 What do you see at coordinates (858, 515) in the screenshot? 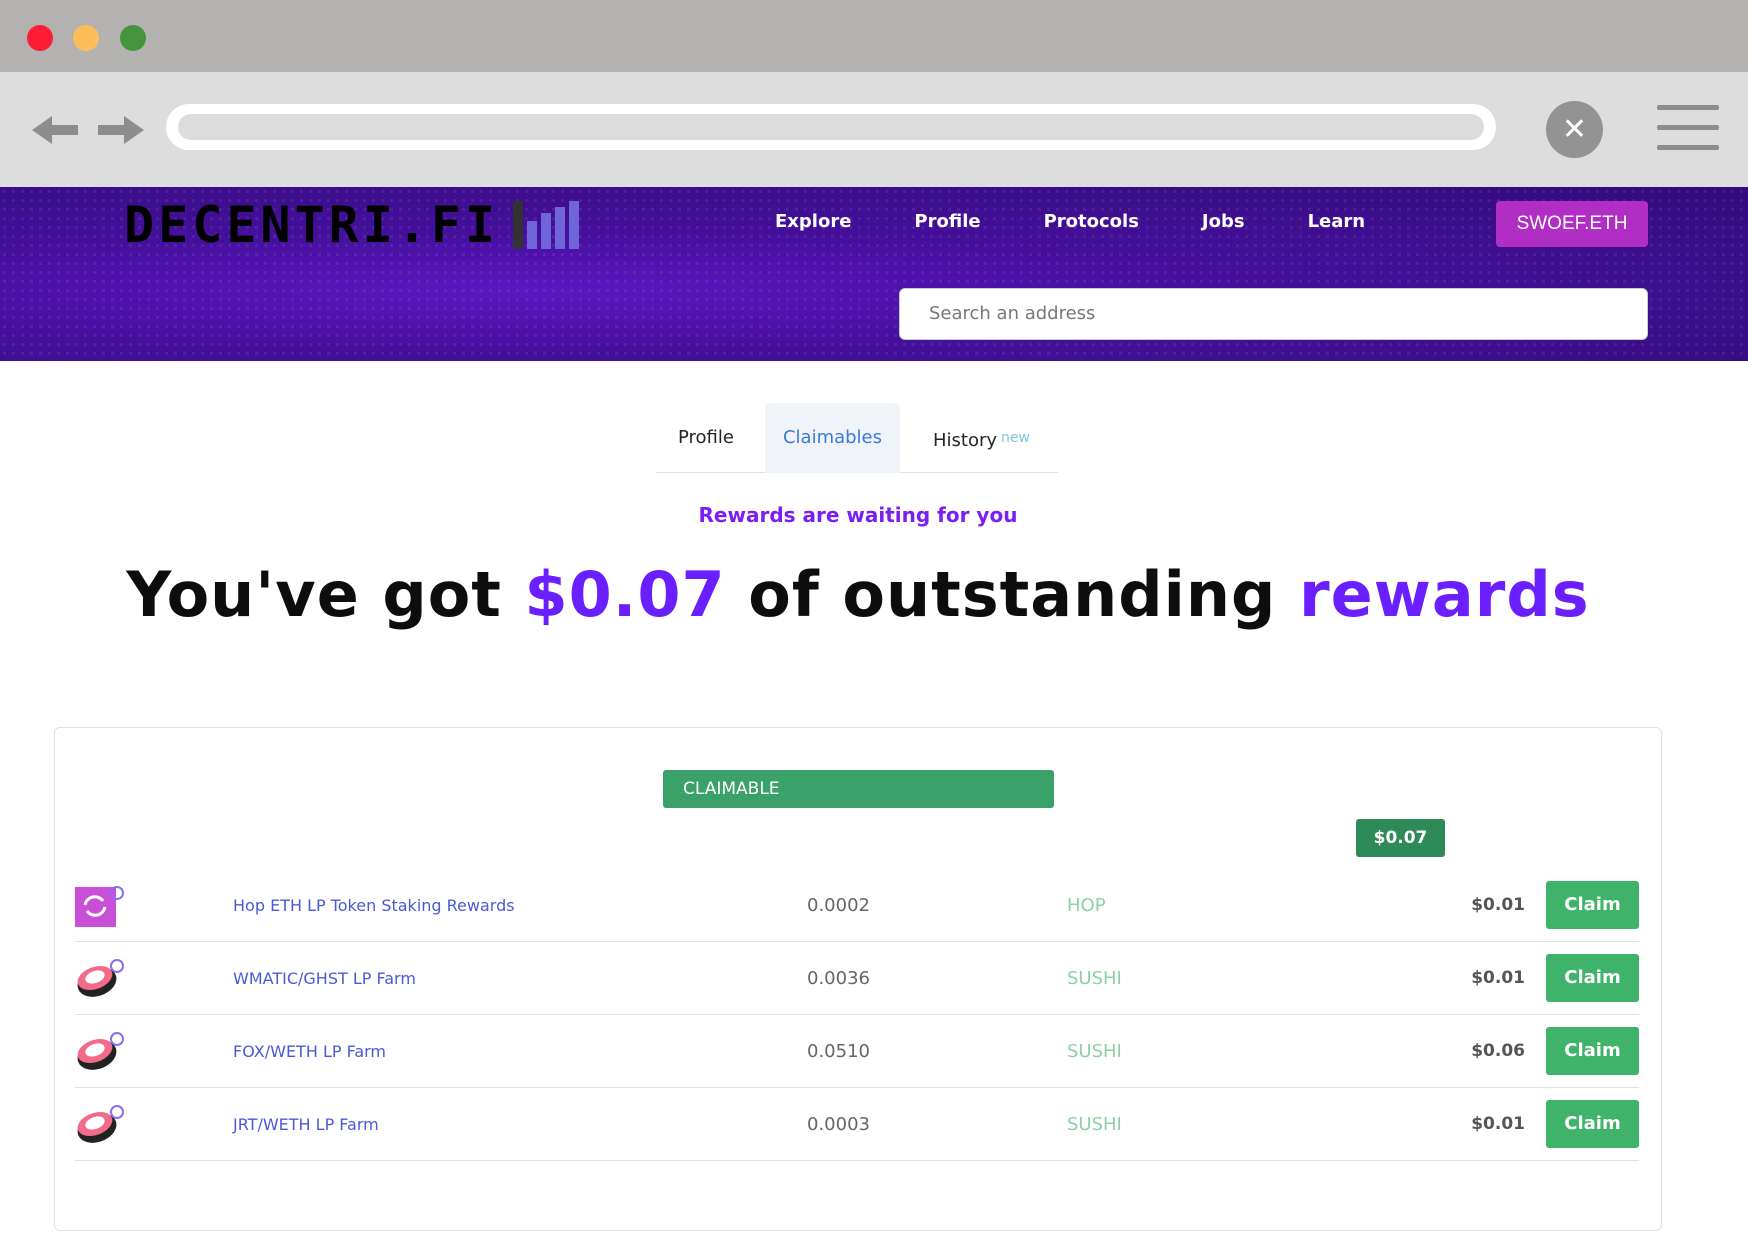
I see `rewards-subheading: Rewards are waiting for you` at bounding box center [858, 515].